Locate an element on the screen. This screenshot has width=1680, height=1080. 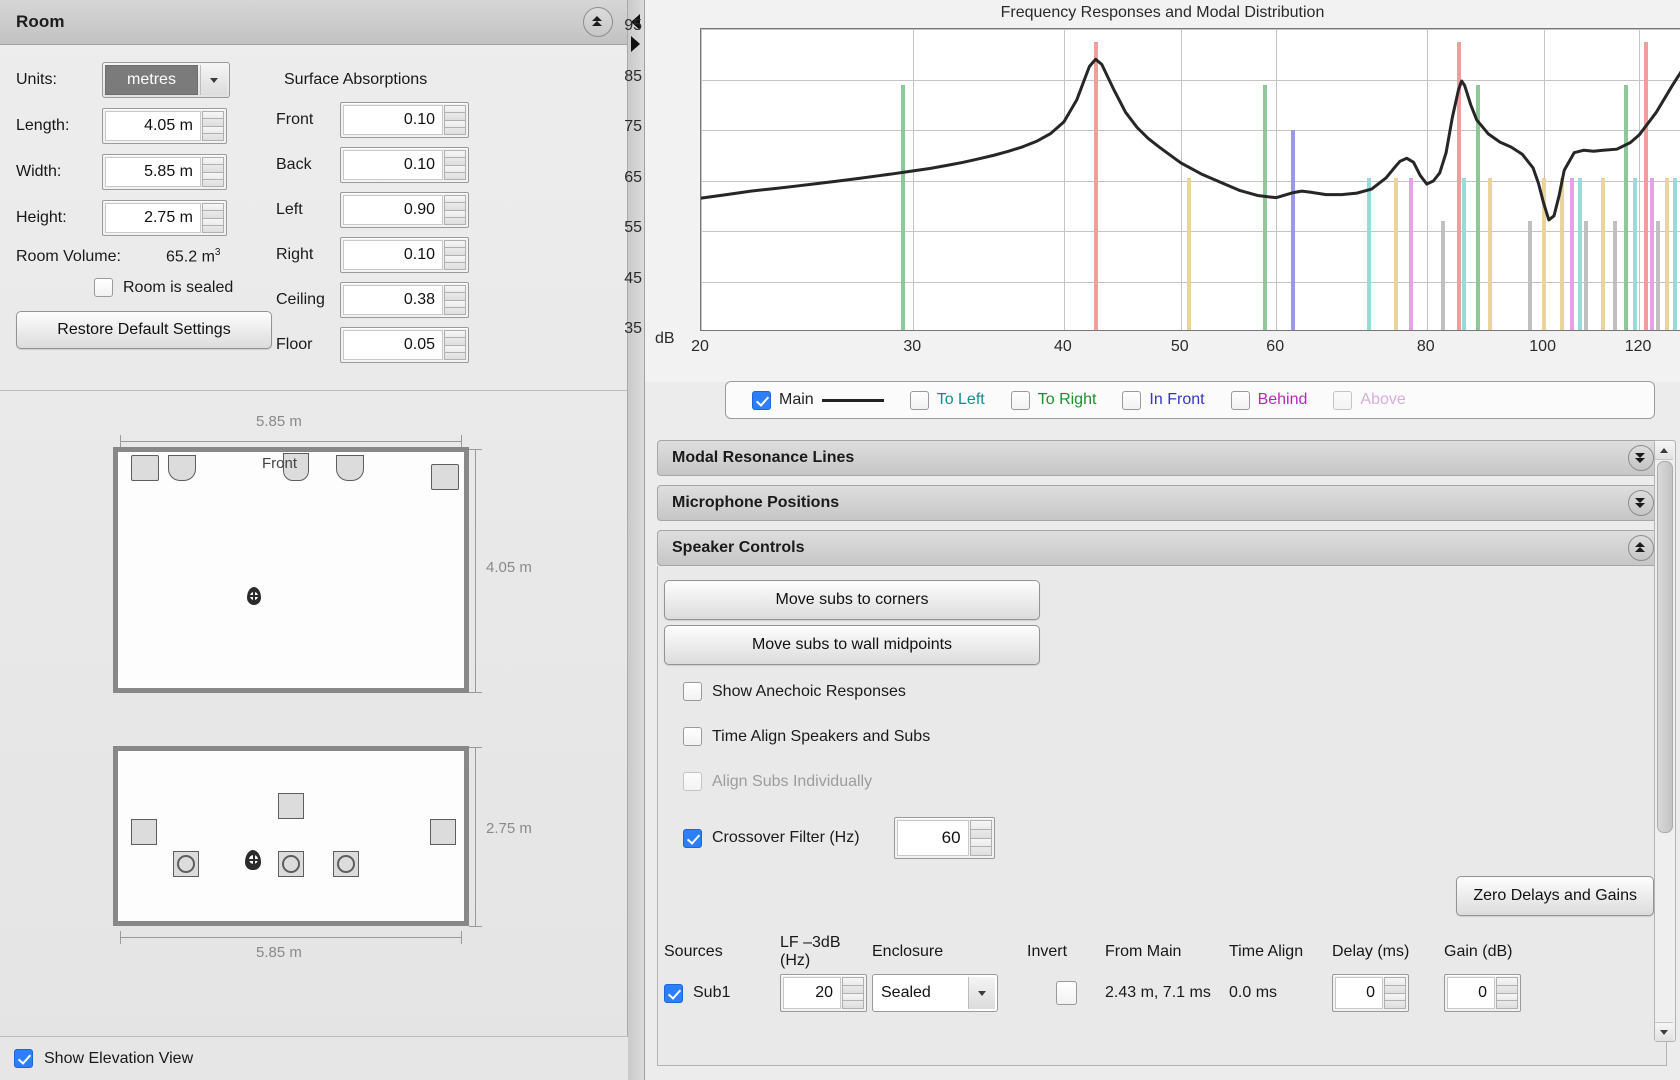
legend-checkbox-to-right is located at coordinates (1020, 400).